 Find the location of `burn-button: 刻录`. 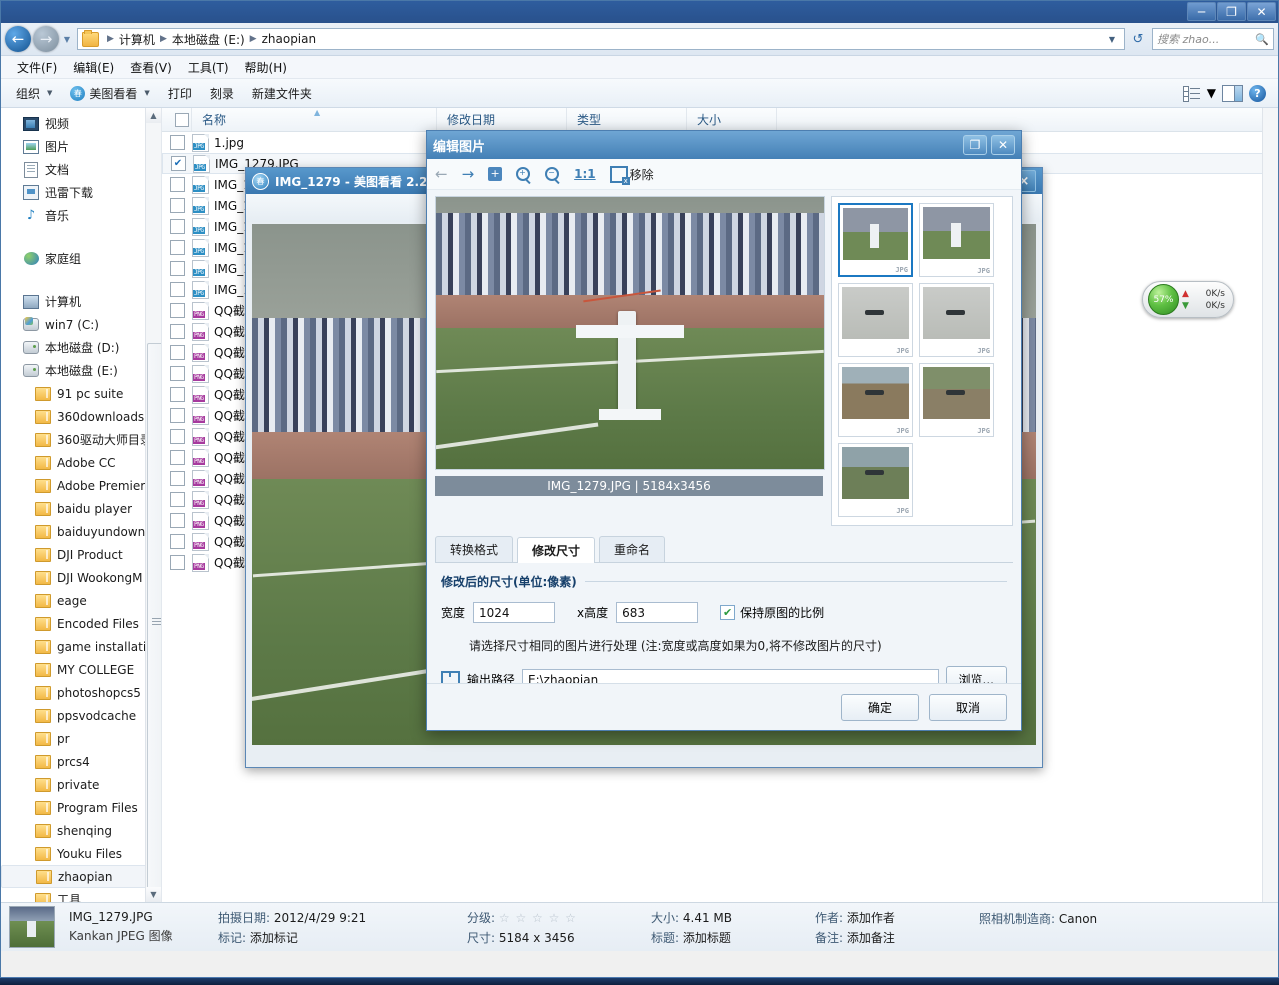

burn-button: 刻录 is located at coordinates (222, 93).